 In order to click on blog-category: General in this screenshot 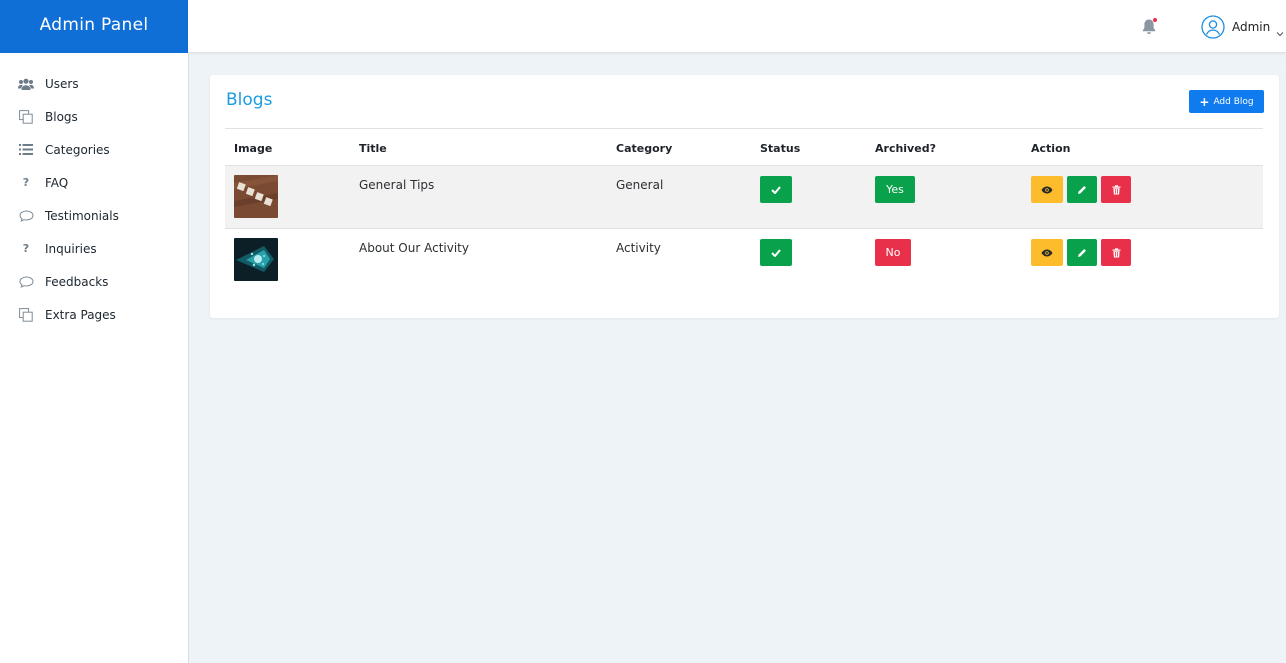, I will do `click(640, 185)`.